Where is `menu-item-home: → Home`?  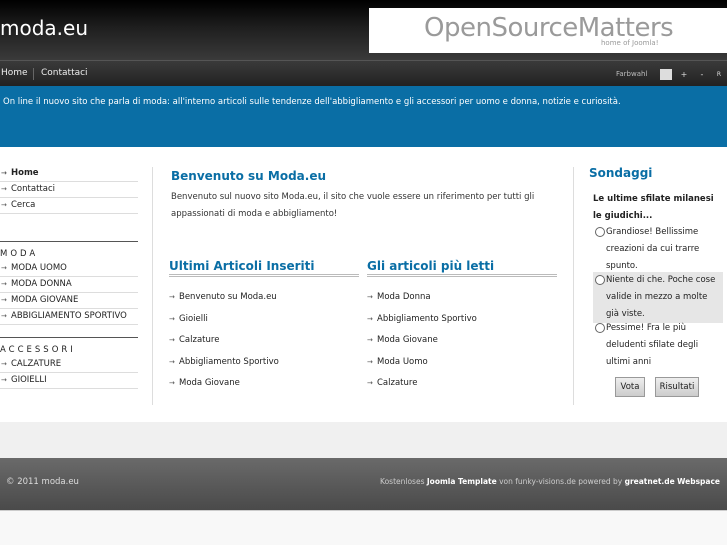 menu-item-home: → Home is located at coordinates (69, 174).